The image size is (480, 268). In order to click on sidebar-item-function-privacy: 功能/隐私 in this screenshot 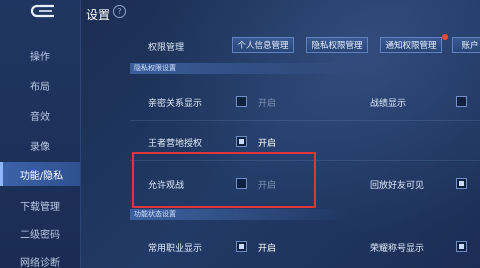, I will do `click(40, 174)`.